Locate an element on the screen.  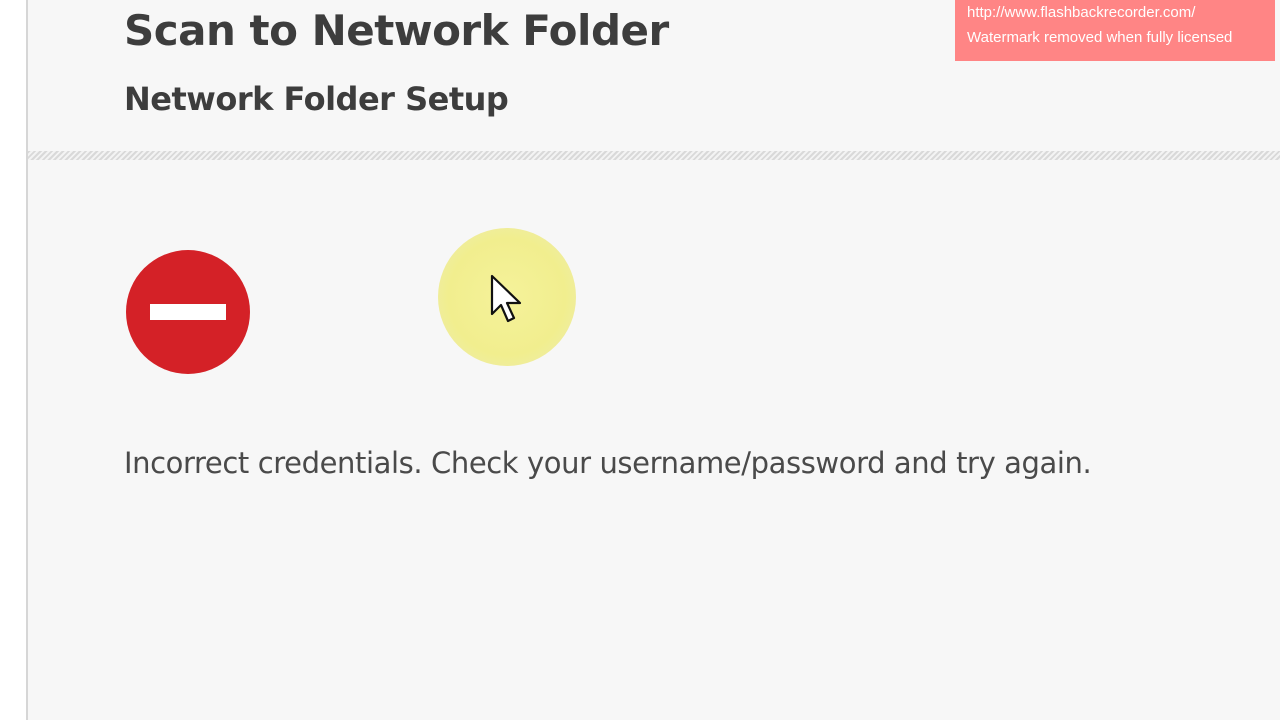
watermark-url: http://www.flashbackrecorder.com/ is located at coordinates (1081, 12).